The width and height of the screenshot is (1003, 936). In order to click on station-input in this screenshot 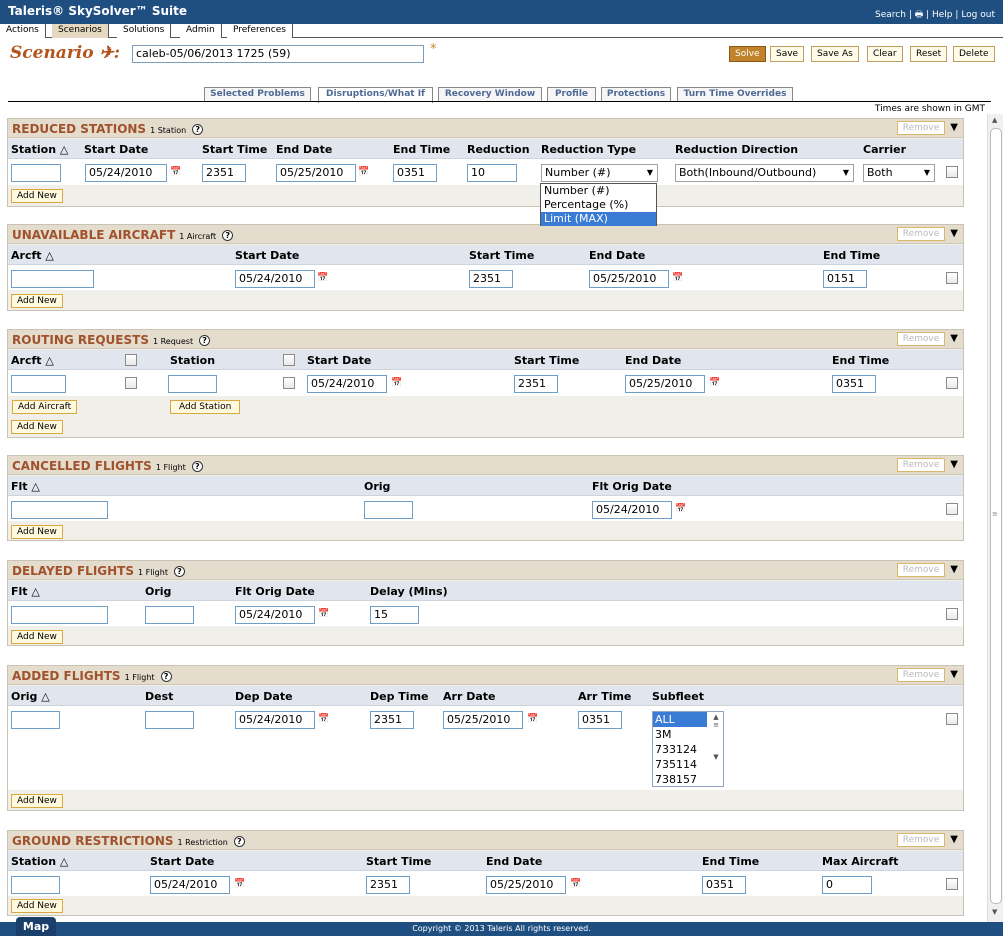, I will do `click(192, 384)`.